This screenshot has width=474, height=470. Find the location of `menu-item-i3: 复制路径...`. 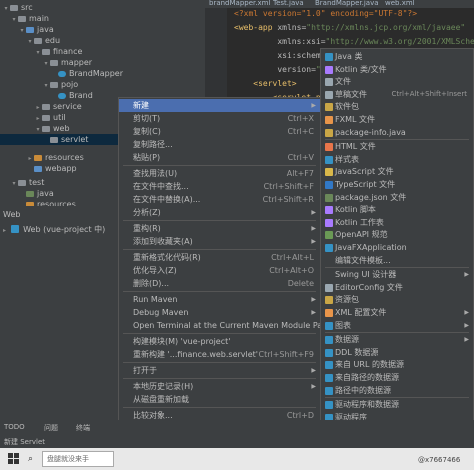

menu-item-i3: 复制路径... is located at coordinates (219, 144).